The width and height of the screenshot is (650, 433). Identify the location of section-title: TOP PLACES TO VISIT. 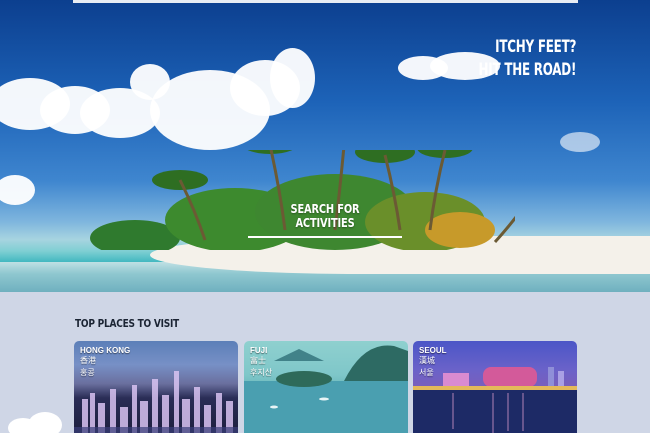
(127, 323).